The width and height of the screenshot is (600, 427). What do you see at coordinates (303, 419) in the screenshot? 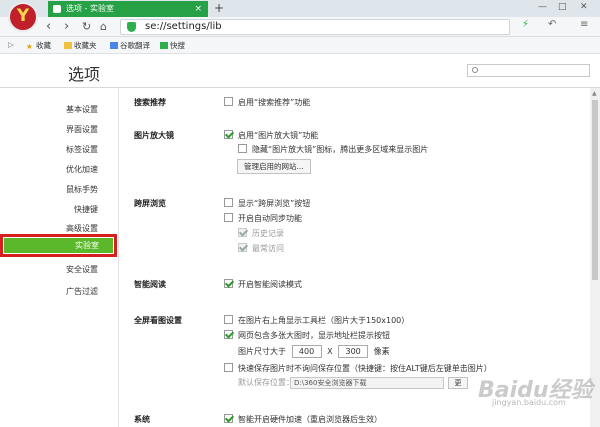
I see `hardware-accel-option: 智能开启硬件加速（重启浏览器后生效）` at bounding box center [303, 419].